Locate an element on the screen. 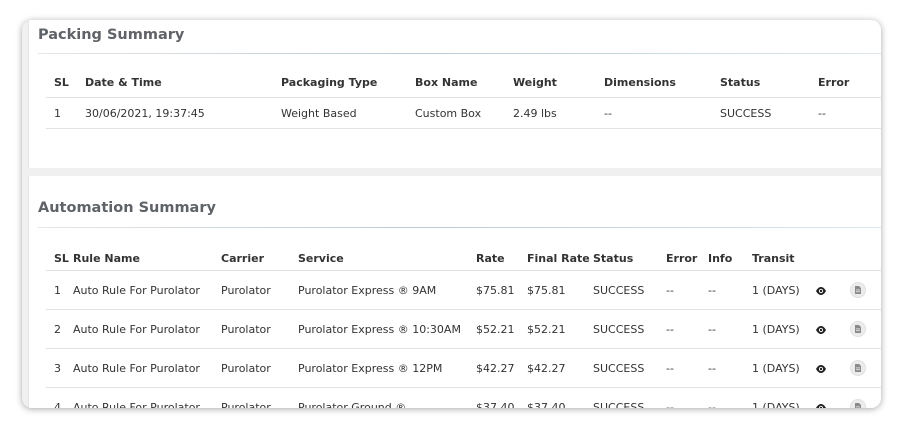 The image size is (900, 425). cell-service: Purolator Ground ® is located at coordinates (379, 397).